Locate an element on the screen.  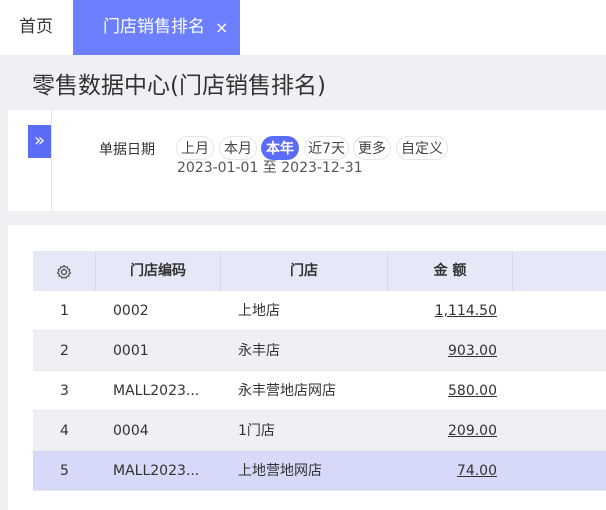
table-row-selected: 5 MALL2023... 上地营地网店 74.00 is located at coordinates (319, 471).